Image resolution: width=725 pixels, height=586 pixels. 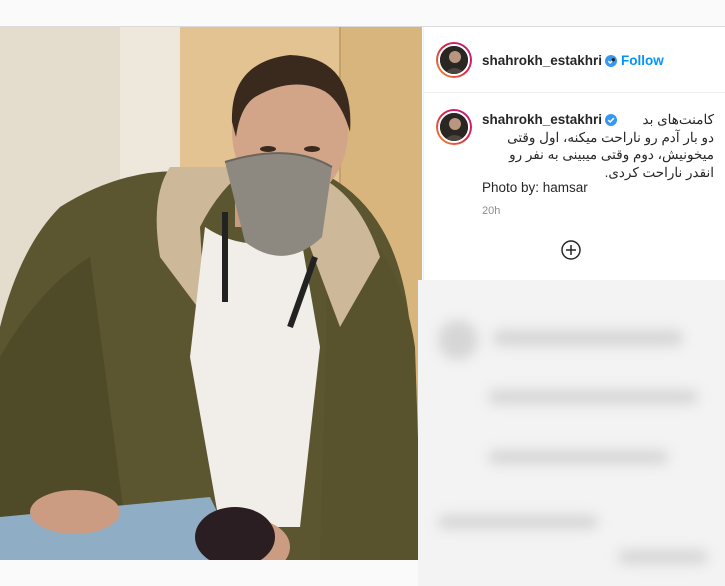 What do you see at coordinates (659, 172) in the screenshot?
I see `caption-line: انقدر ناراحت کردی.` at bounding box center [659, 172].